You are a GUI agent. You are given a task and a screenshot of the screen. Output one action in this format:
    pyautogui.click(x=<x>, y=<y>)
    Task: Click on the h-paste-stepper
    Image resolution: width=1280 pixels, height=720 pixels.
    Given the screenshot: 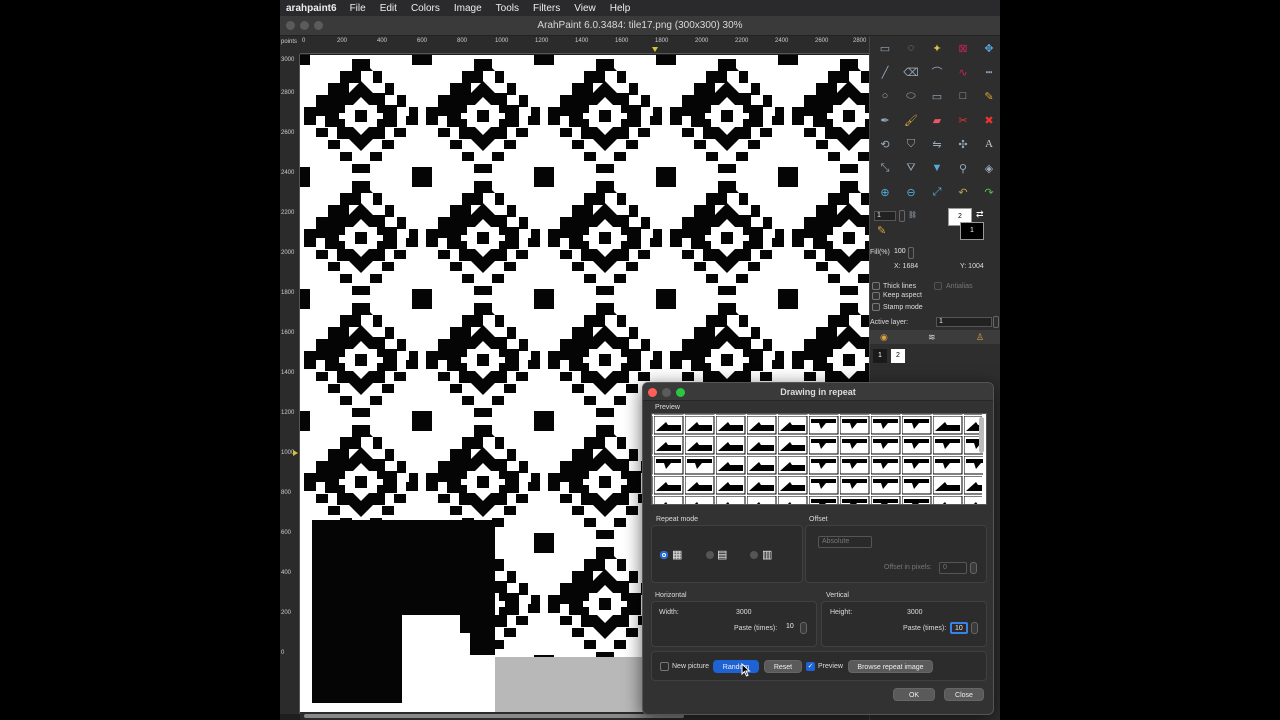 What is the action you would take?
    pyautogui.click(x=803, y=628)
    